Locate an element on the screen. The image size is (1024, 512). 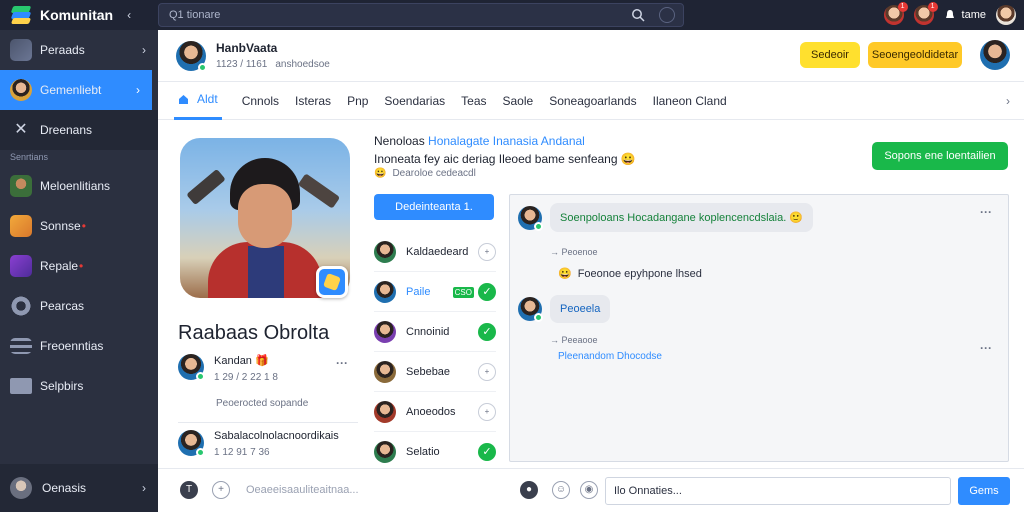
reply-label: → Peeaooe is located at coordinates (574, 340).